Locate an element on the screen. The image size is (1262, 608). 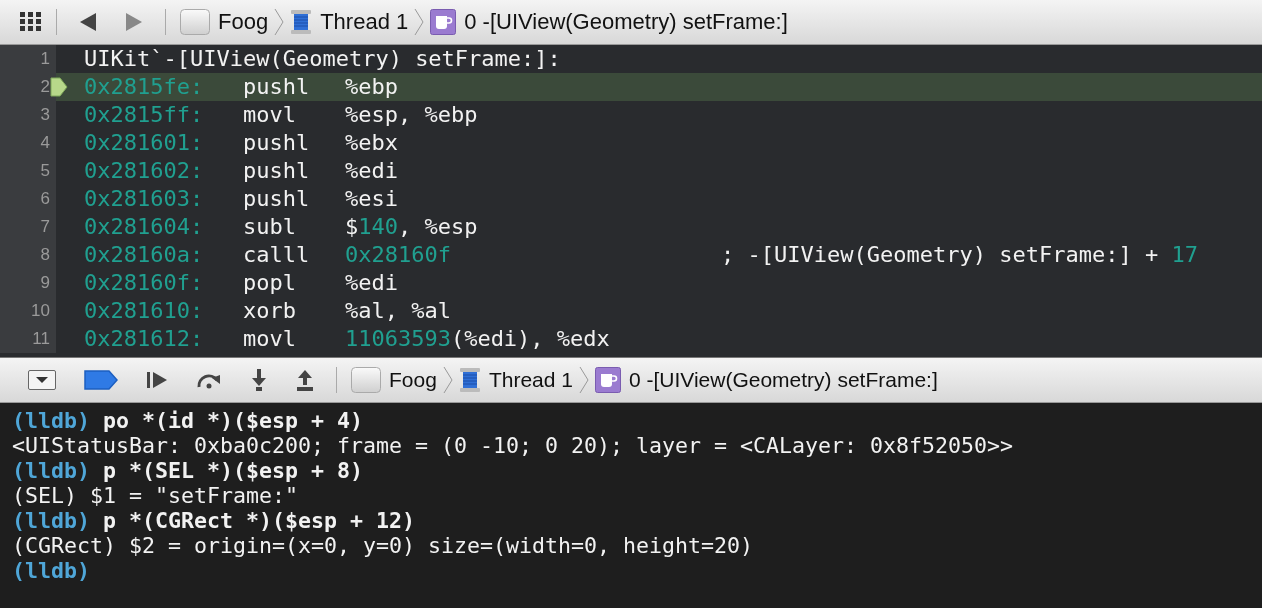
operand-text: %ebp is located at coordinates (371, 87).